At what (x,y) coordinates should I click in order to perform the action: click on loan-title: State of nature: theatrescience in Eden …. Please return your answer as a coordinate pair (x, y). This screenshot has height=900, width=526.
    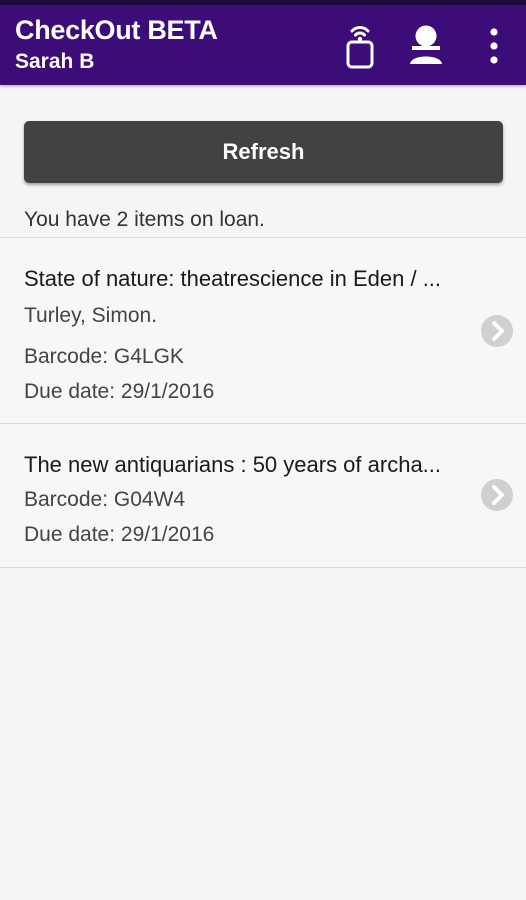
    Looking at the image, I should click on (233, 278).